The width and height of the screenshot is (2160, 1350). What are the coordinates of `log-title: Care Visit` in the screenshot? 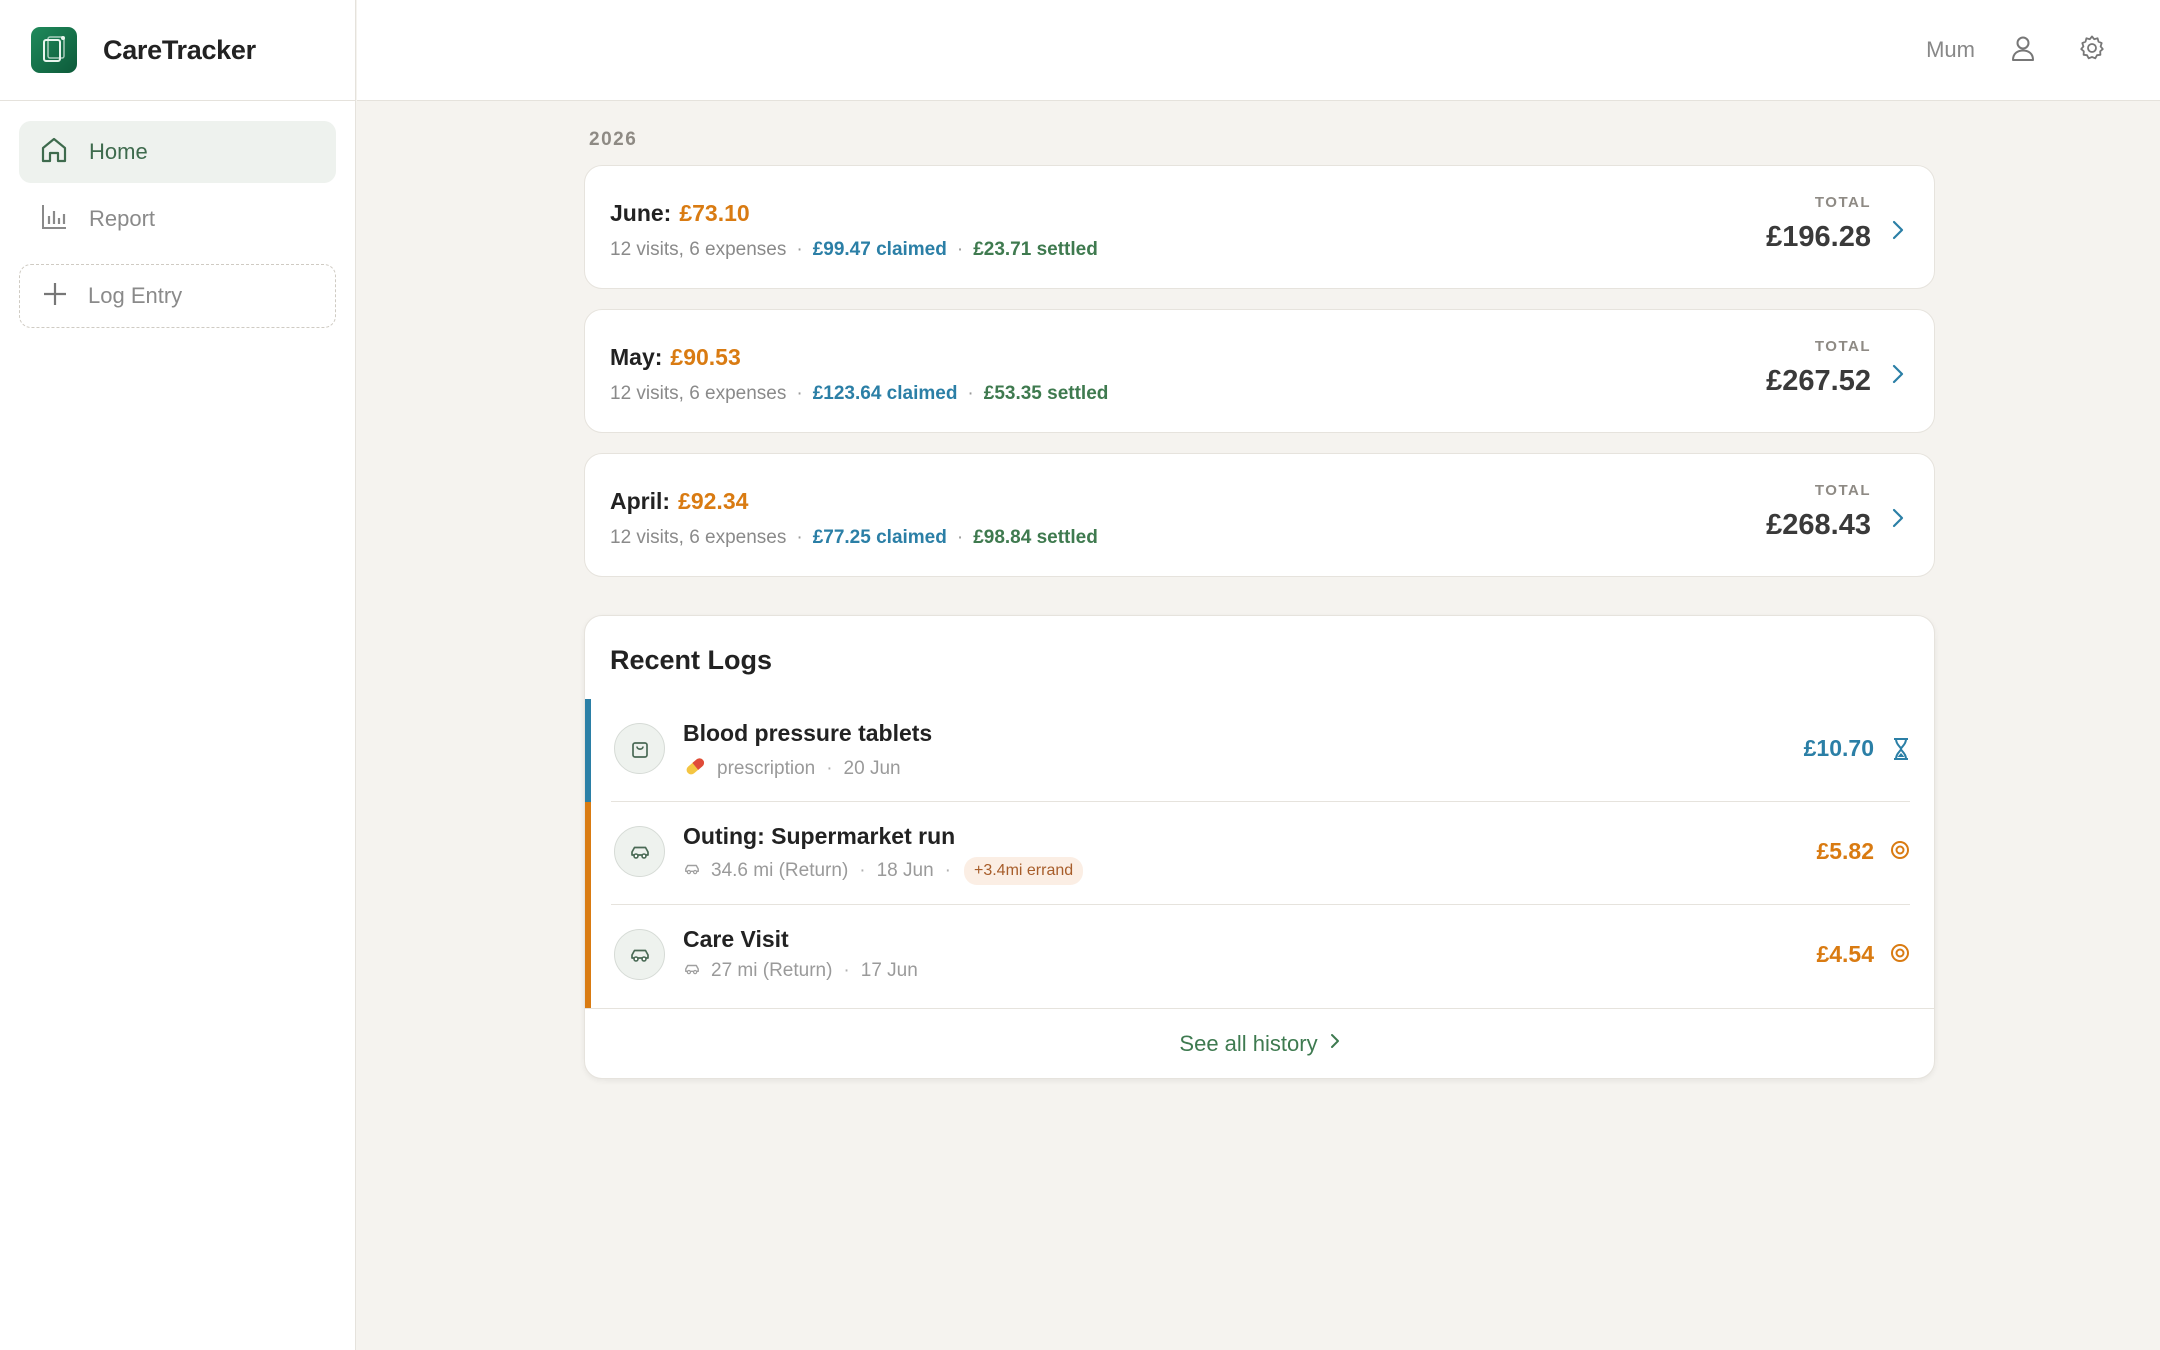 It's located at (736, 939).